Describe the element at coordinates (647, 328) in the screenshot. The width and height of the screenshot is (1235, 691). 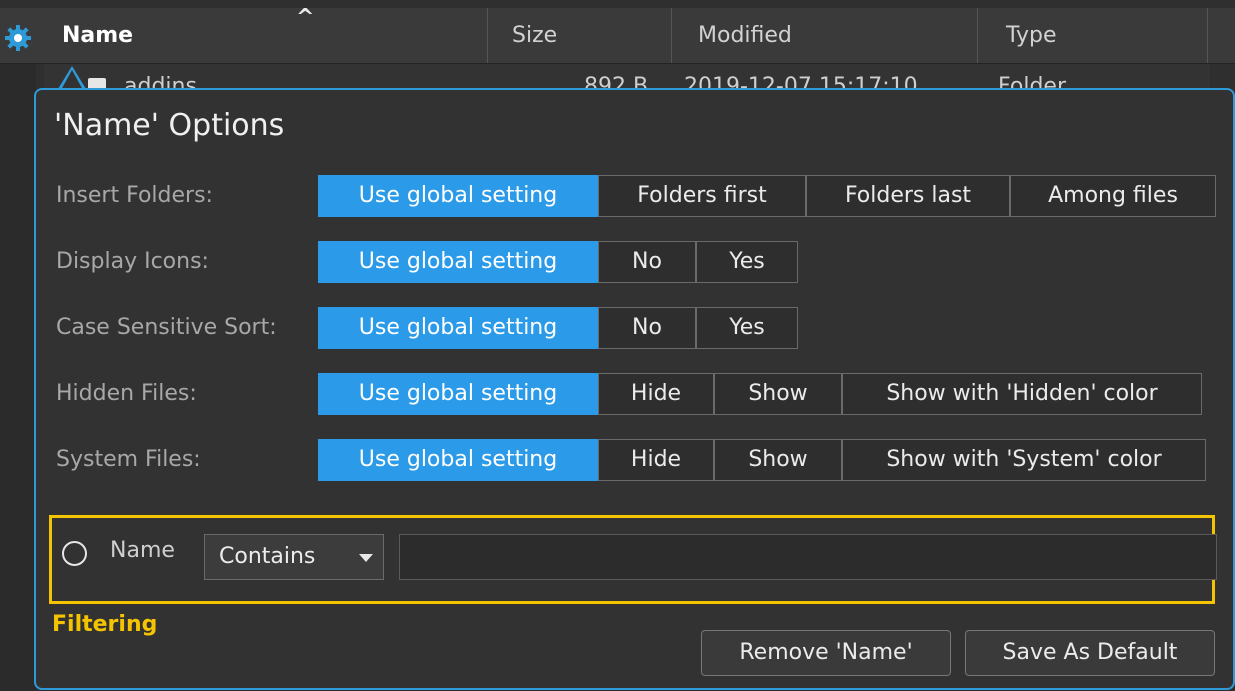
I see `case-sort-no-button: No` at that location.